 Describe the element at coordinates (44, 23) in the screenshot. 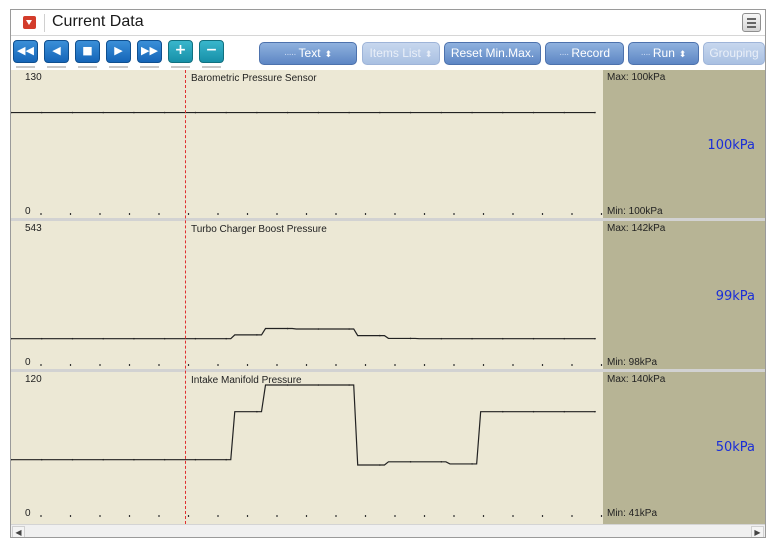

I see `title-separator` at that location.